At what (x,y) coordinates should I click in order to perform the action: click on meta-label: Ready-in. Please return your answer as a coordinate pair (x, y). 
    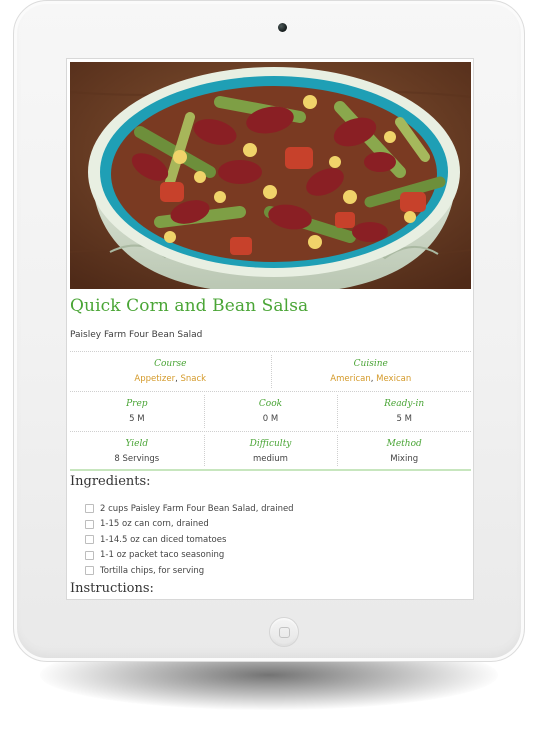
    Looking at the image, I should click on (404, 404).